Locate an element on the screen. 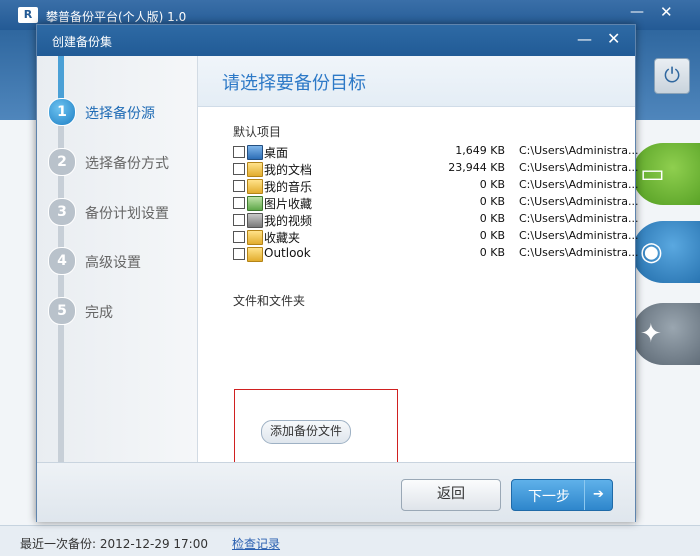  database-restore-icon: ◉ is located at coordinates (666, 252).